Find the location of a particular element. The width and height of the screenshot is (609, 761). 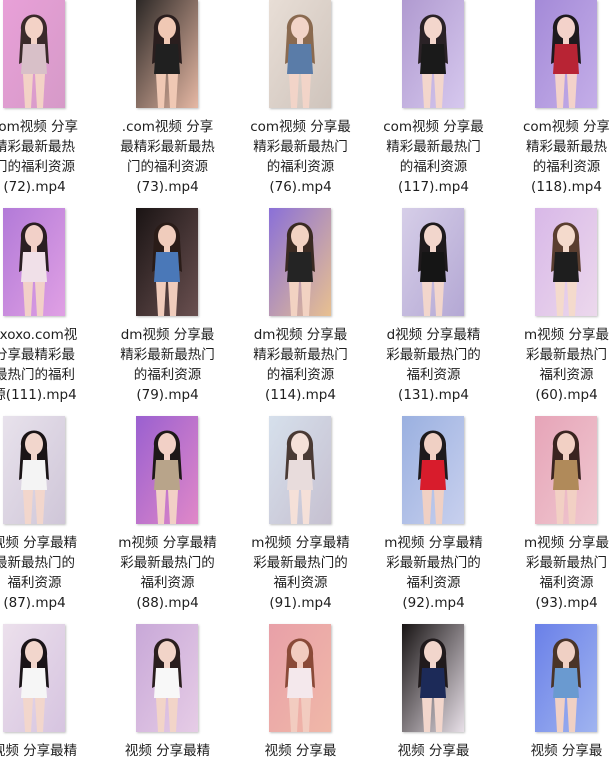

file-name: m视频 分享最 彩最新最热门 福利资源 (60).mp4 is located at coordinates (544, 365).